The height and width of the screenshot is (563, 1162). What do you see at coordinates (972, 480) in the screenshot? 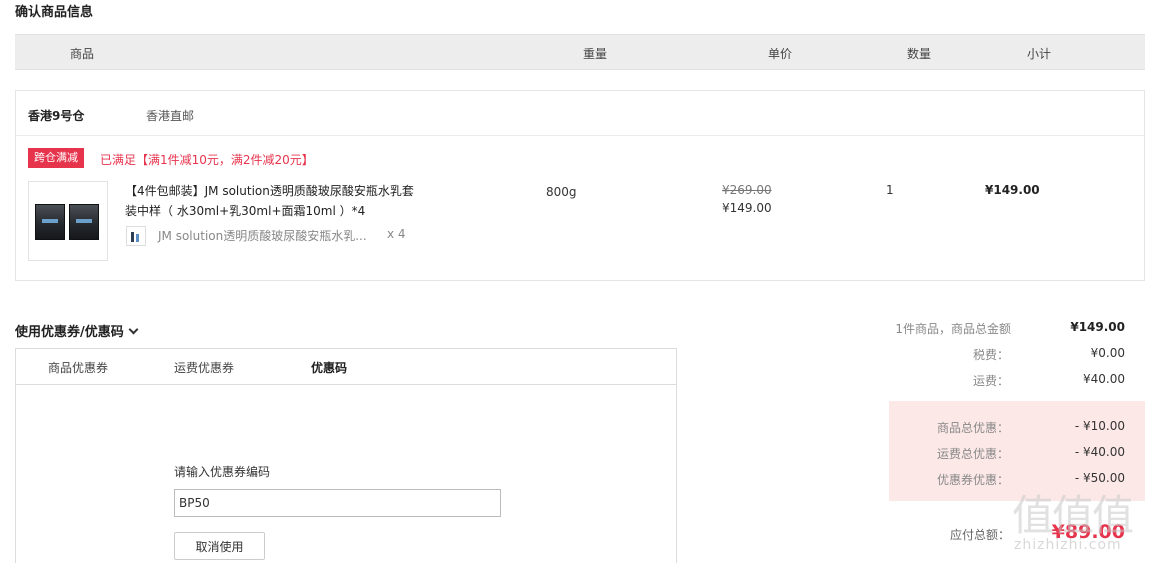
I see `coupon-discount-label: 优惠券优惠：` at bounding box center [972, 480].